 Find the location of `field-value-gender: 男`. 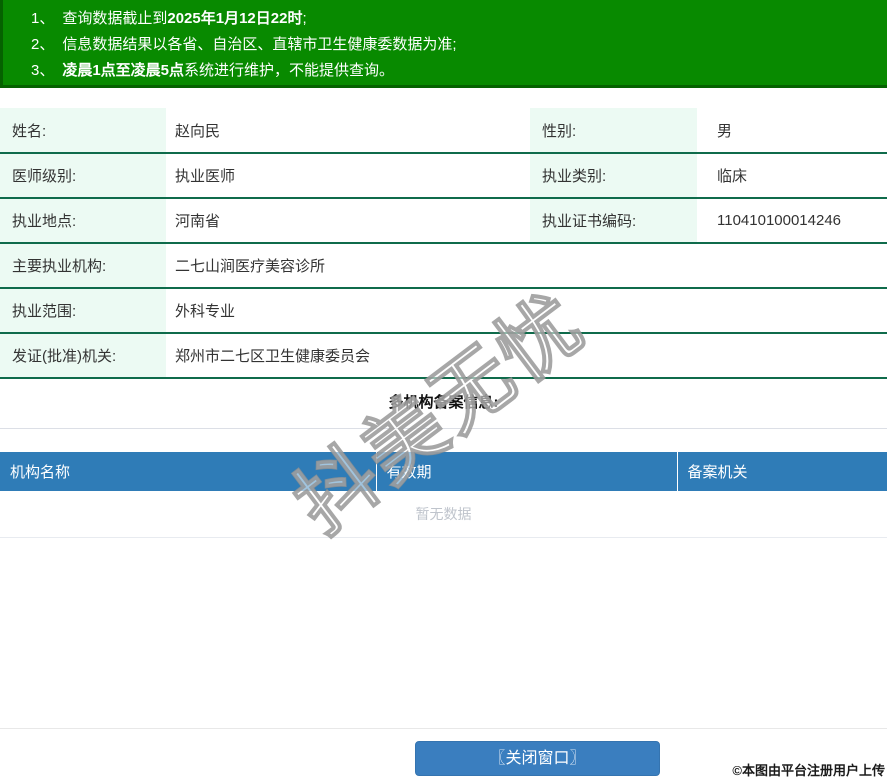

field-value-gender: 男 is located at coordinates (725, 131).